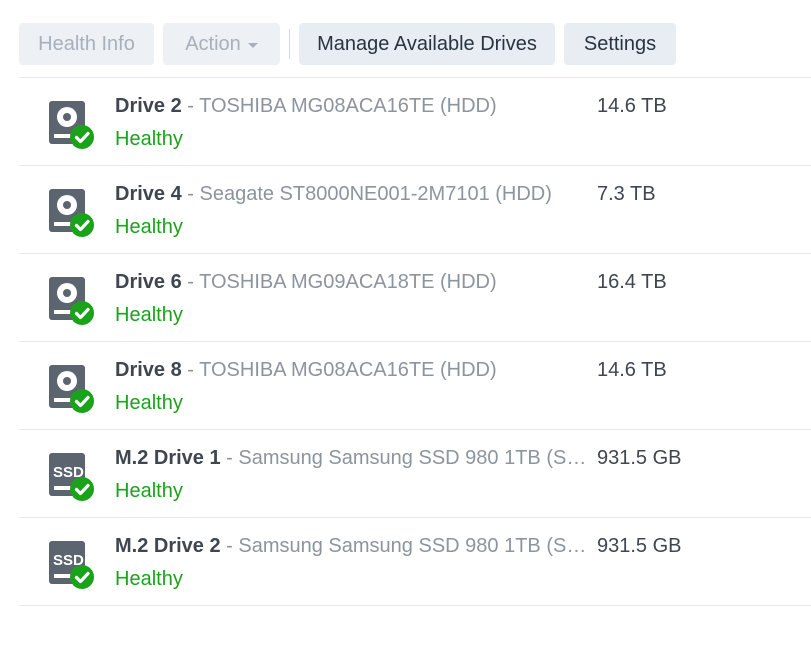  I want to click on toolbar-divider, so click(289, 44).